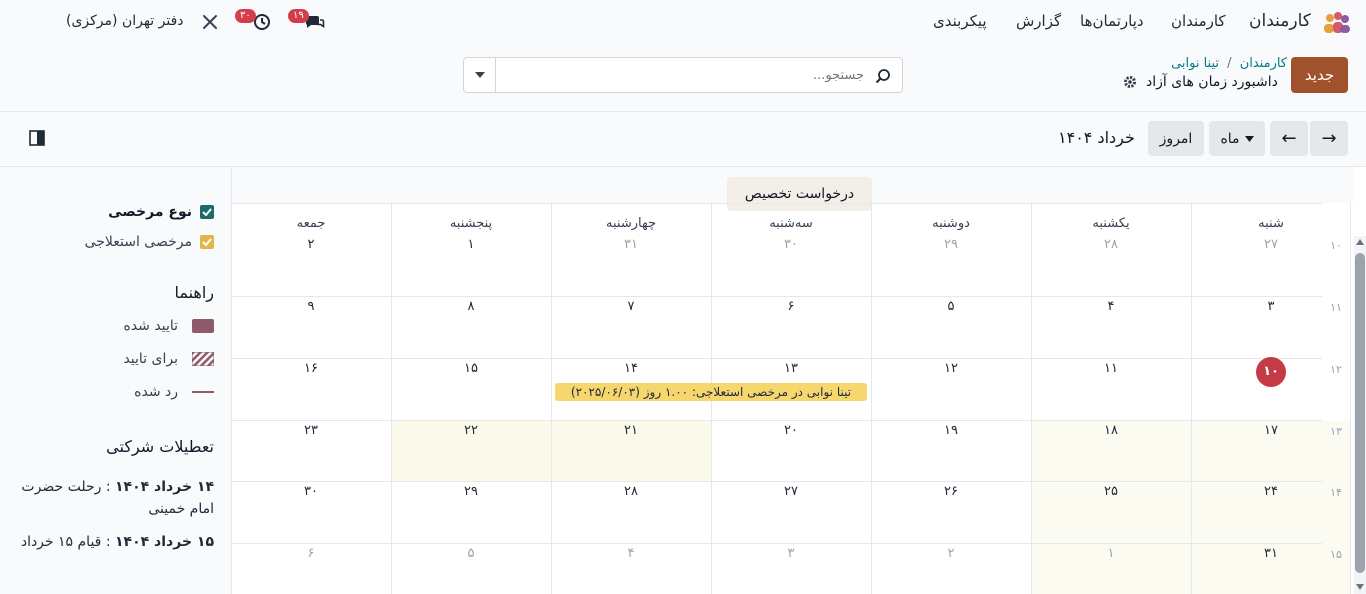  What do you see at coordinates (1130, 82) in the screenshot?
I see `gear-icon` at bounding box center [1130, 82].